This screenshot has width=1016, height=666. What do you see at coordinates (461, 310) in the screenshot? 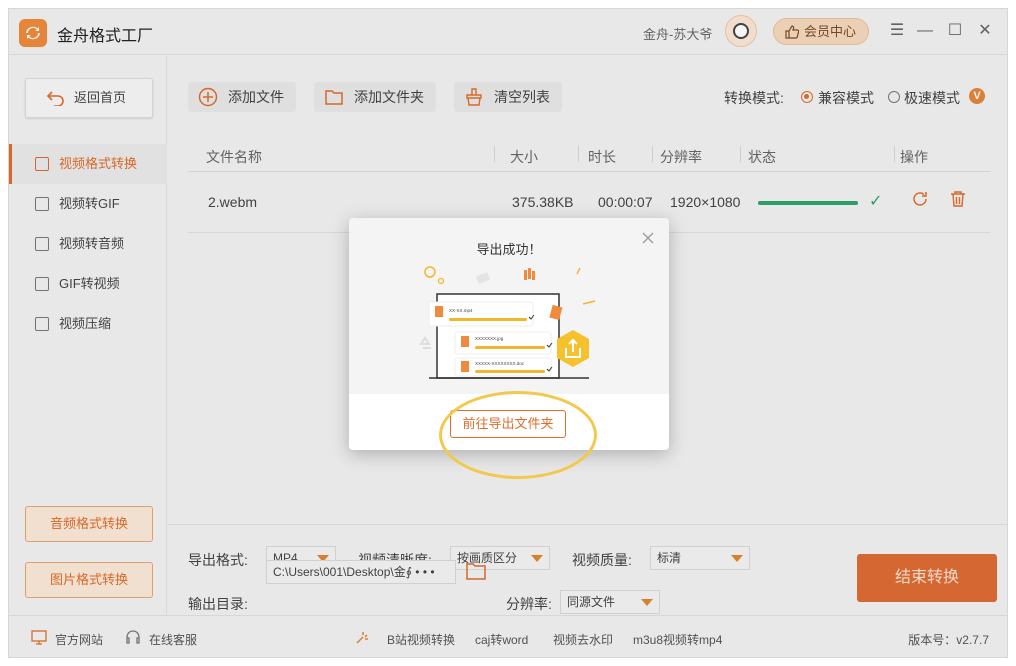
I see `illus-file-name: XX-XX.mp4` at bounding box center [461, 310].